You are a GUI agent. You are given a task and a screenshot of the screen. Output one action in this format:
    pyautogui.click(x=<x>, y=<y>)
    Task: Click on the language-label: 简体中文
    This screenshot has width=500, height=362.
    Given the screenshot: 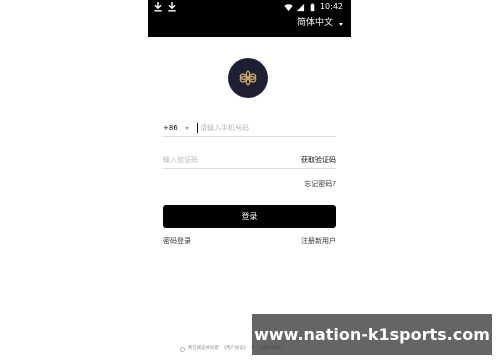 What is the action you would take?
    pyautogui.click(x=314, y=23)
    